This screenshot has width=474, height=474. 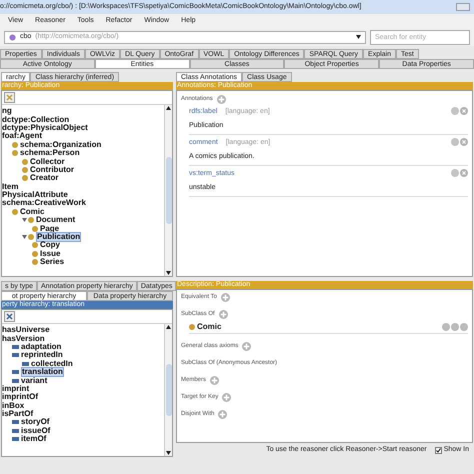 What do you see at coordinates (438, 450) in the screenshot?
I see `checkbox` at bounding box center [438, 450].